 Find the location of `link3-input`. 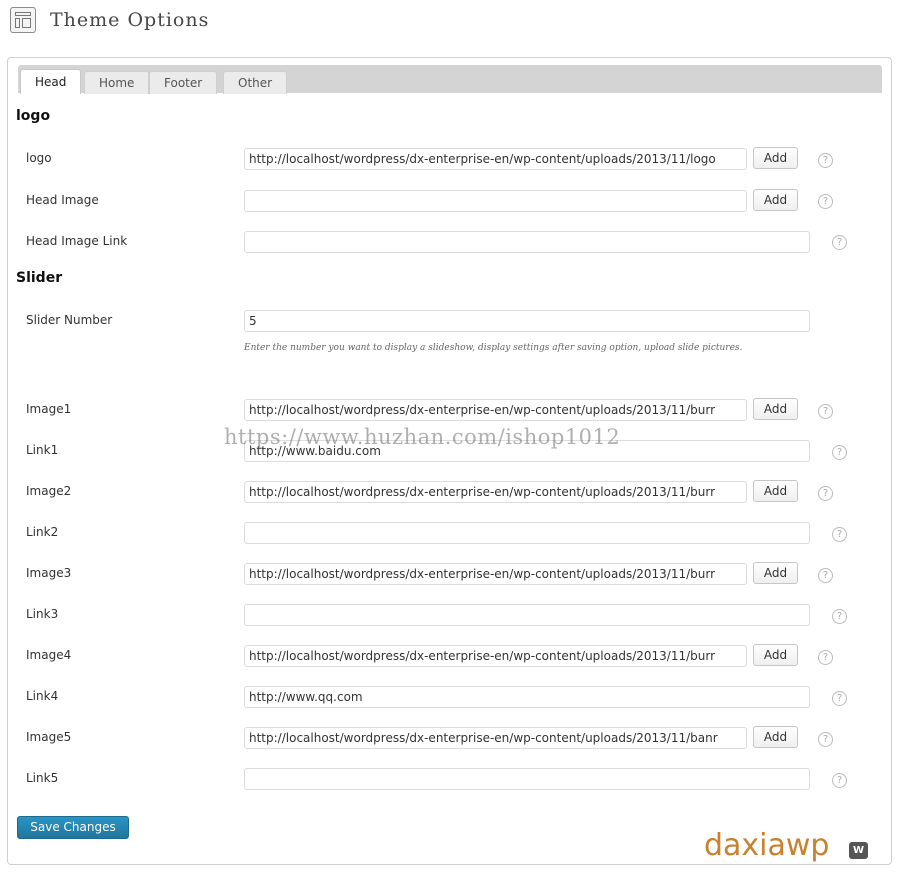

link3-input is located at coordinates (527, 615).